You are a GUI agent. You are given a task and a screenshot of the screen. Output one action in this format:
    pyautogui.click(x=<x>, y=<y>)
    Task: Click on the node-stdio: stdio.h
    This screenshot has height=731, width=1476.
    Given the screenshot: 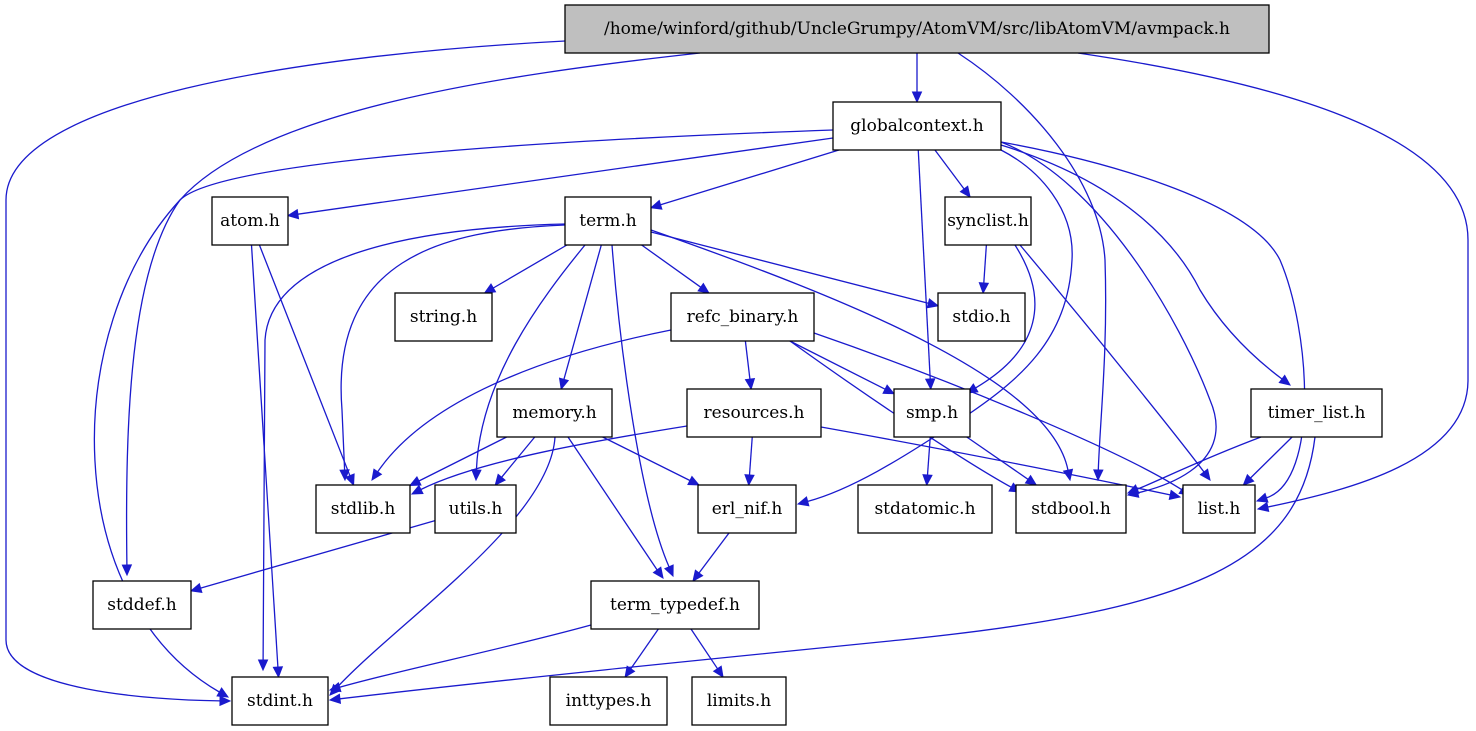 What is the action you would take?
    pyautogui.click(x=981, y=317)
    